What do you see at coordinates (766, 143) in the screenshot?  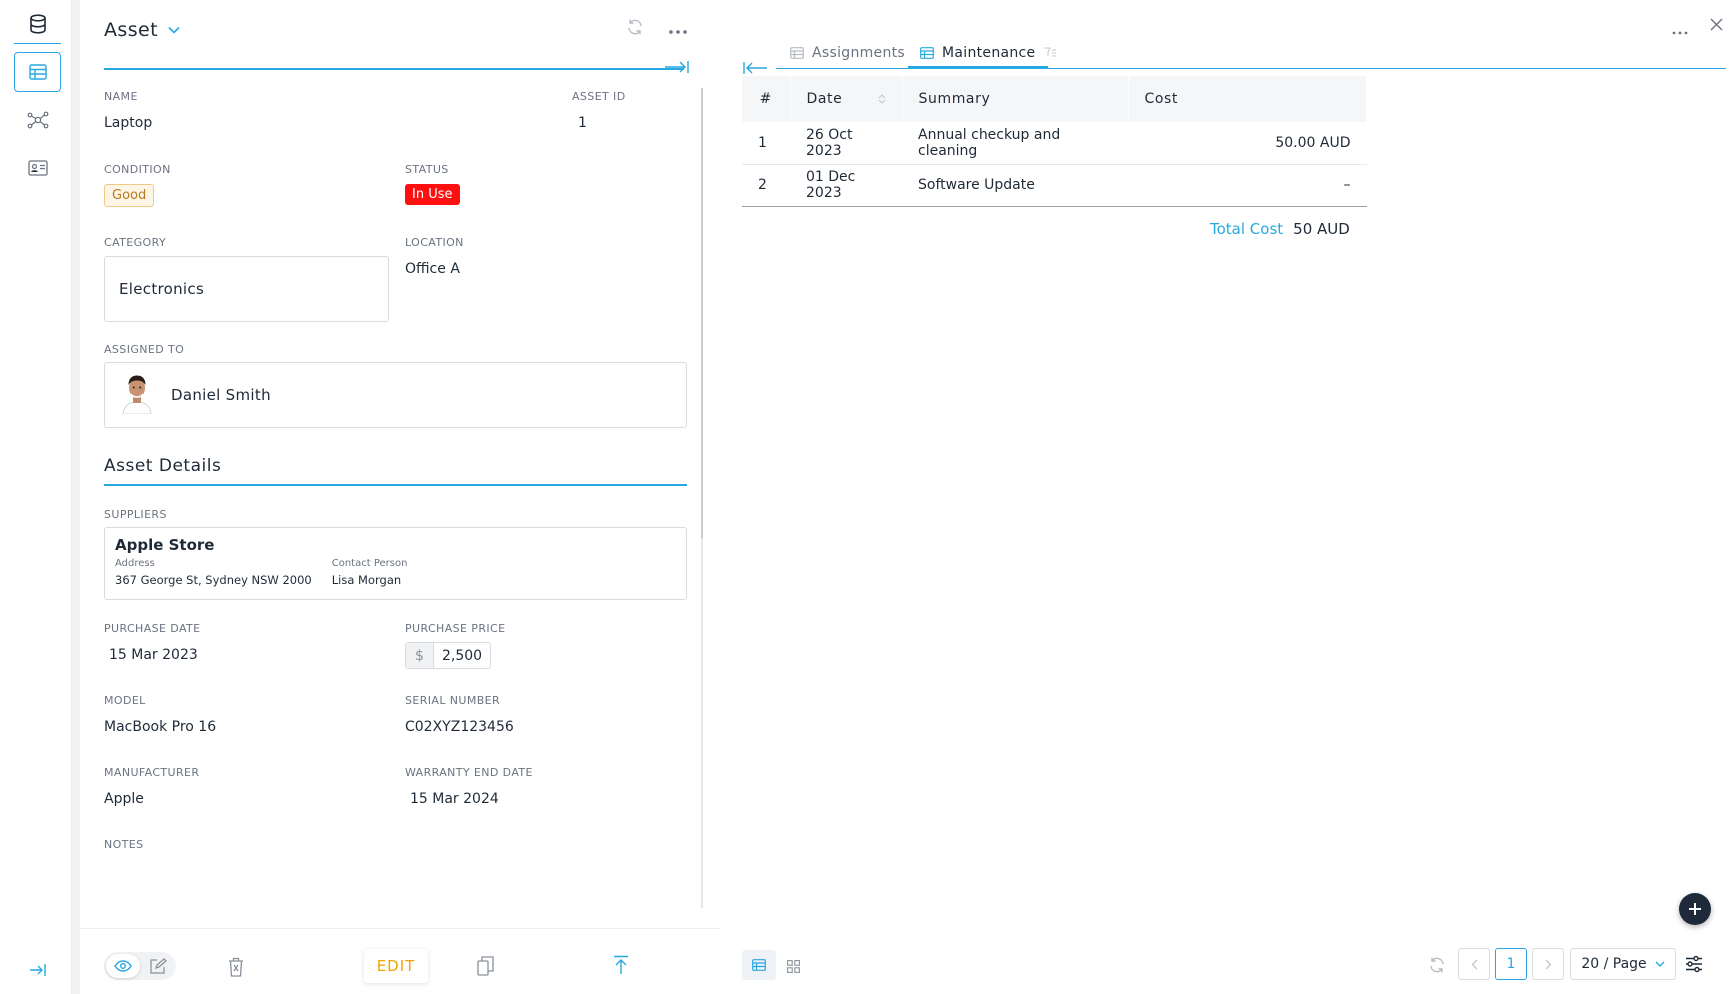 I see `row-number: 1` at bounding box center [766, 143].